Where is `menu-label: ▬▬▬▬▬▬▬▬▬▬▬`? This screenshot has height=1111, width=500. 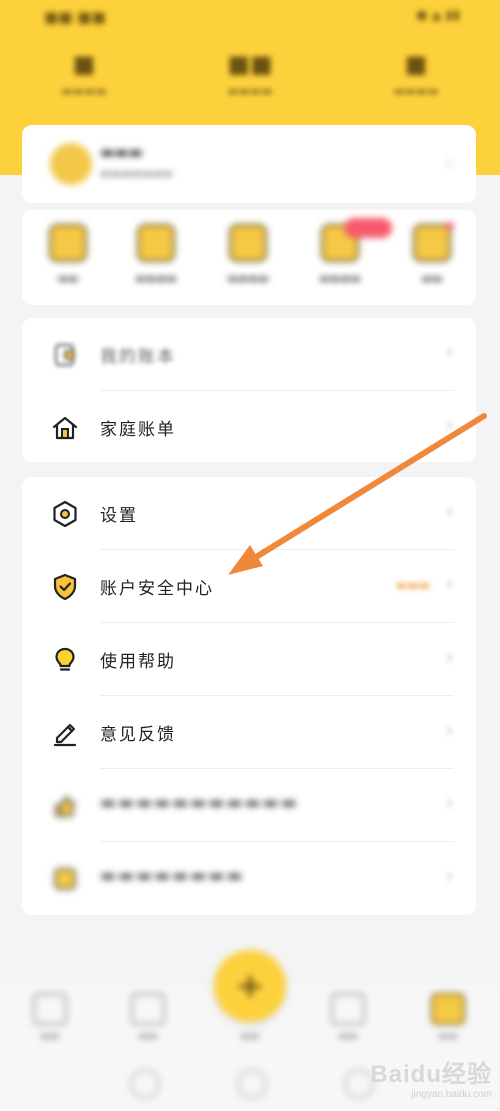 menu-label: ▬▬▬▬▬▬▬▬▬▬▬ is located at coordinates (199, 803).